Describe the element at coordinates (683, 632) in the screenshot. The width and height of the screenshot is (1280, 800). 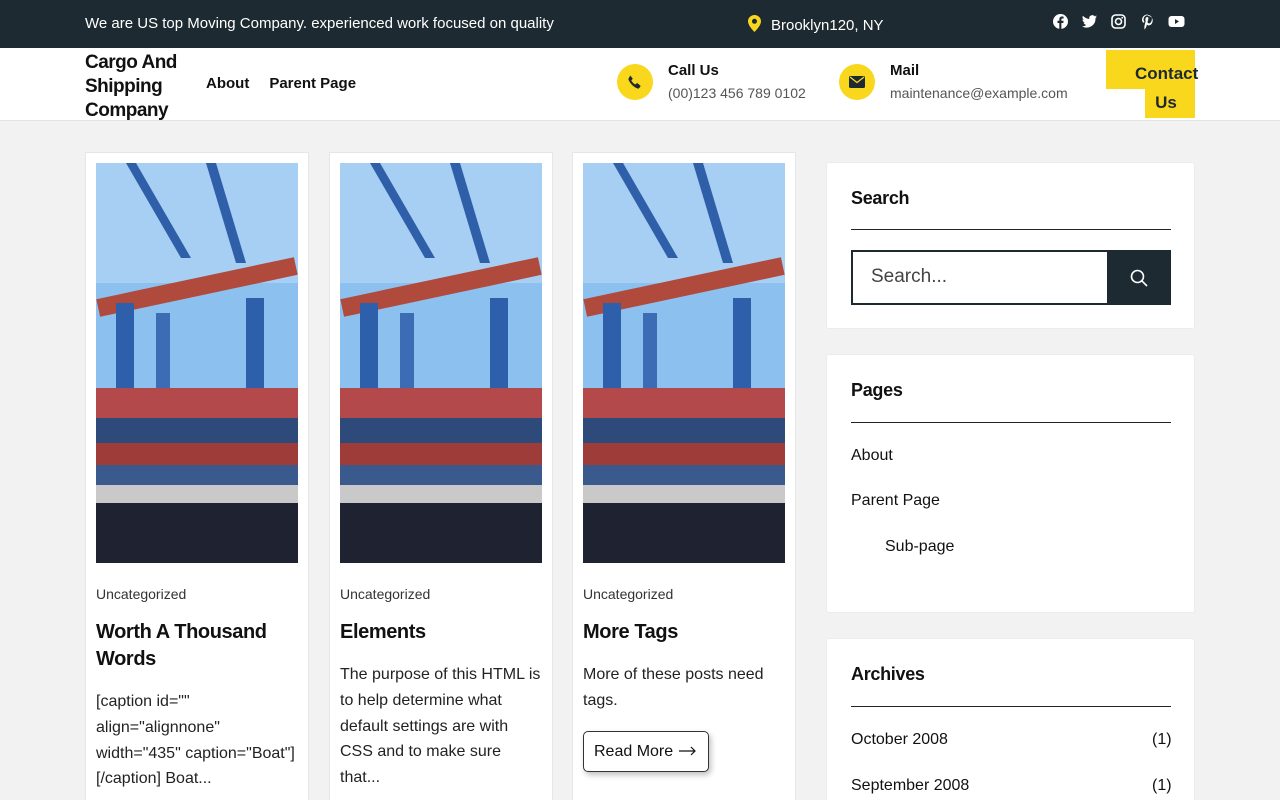
I see `post-title: More Tags` at that location.